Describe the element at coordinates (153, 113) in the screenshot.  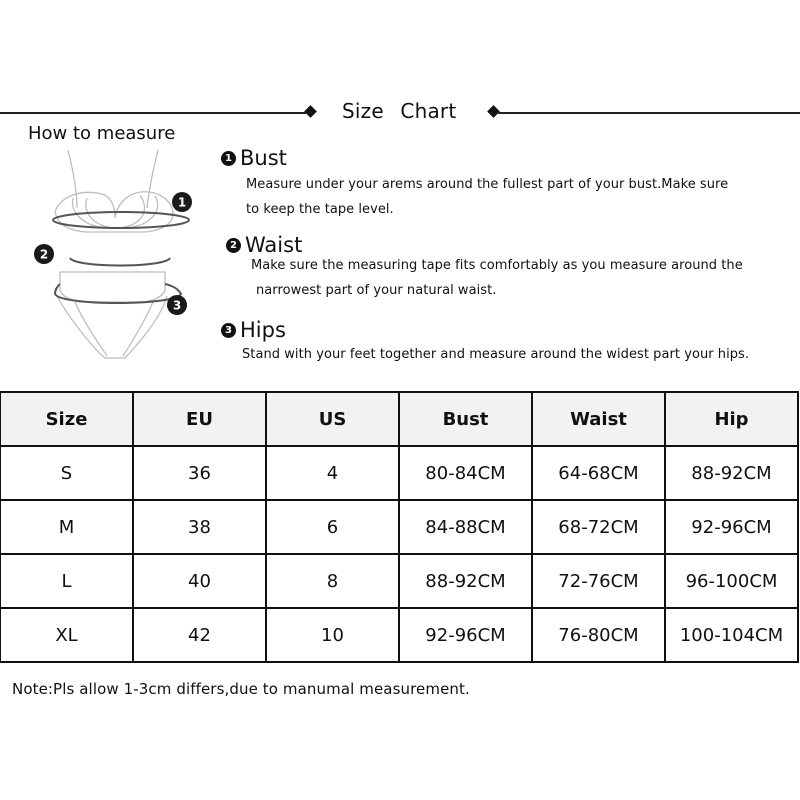
I see `title-rule-left` at that location.